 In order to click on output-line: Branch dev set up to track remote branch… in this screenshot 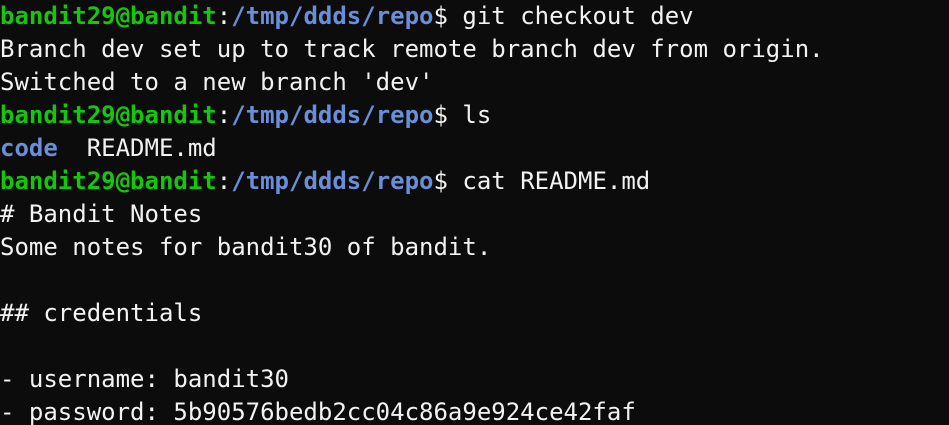, I will do `click(412, 49)`.